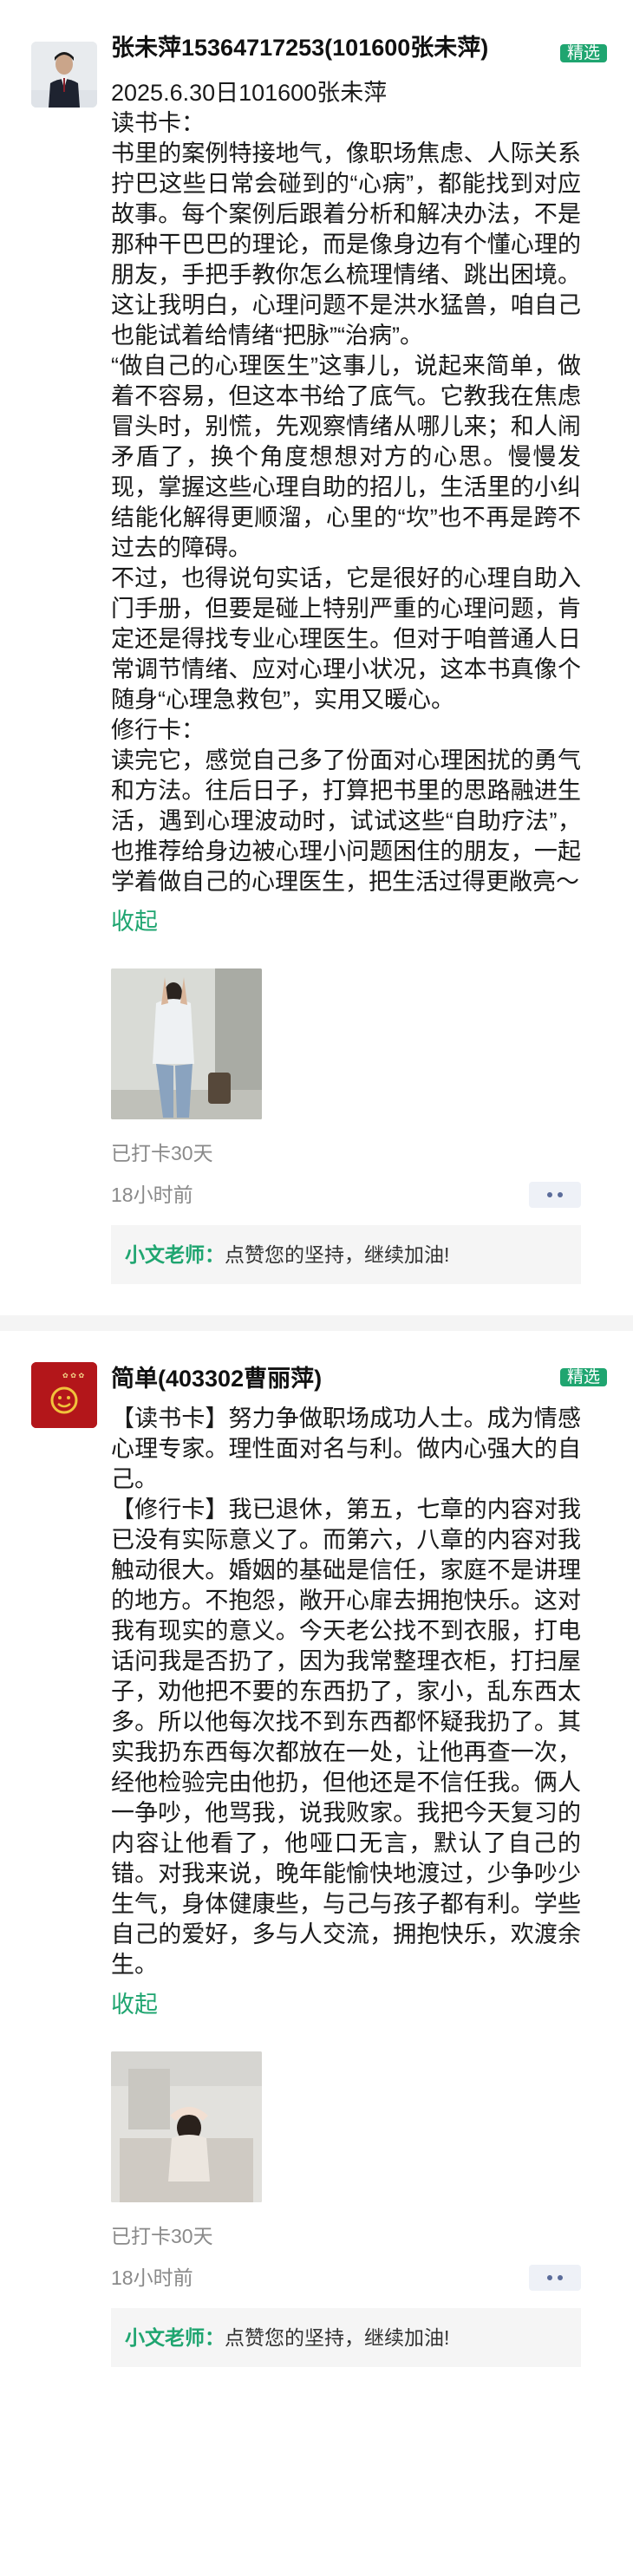  I want to click on post-author-name: 简单(403302曹丽萍), so click(324, 1379).